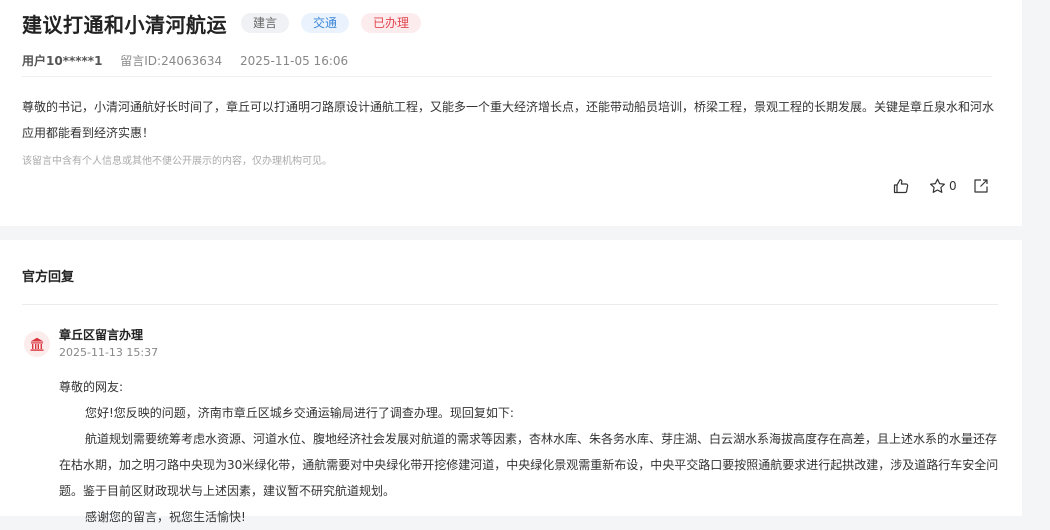 This screenshot has height=530, width=1050. I want to click on reply-org-name: 章丘区留言办理, so click(101, 335).